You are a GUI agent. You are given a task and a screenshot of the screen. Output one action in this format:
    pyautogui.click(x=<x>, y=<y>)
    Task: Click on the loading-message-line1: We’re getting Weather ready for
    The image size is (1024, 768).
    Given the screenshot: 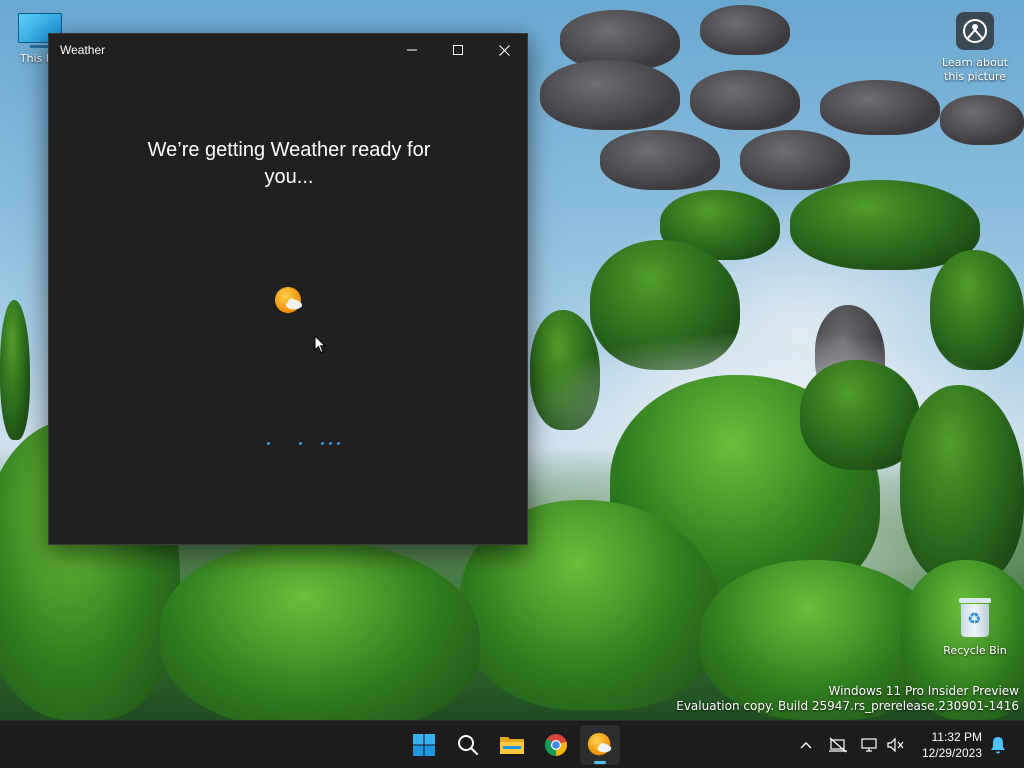 What is the action you would take?
    pyautogui.click(x=289, y=150)
    